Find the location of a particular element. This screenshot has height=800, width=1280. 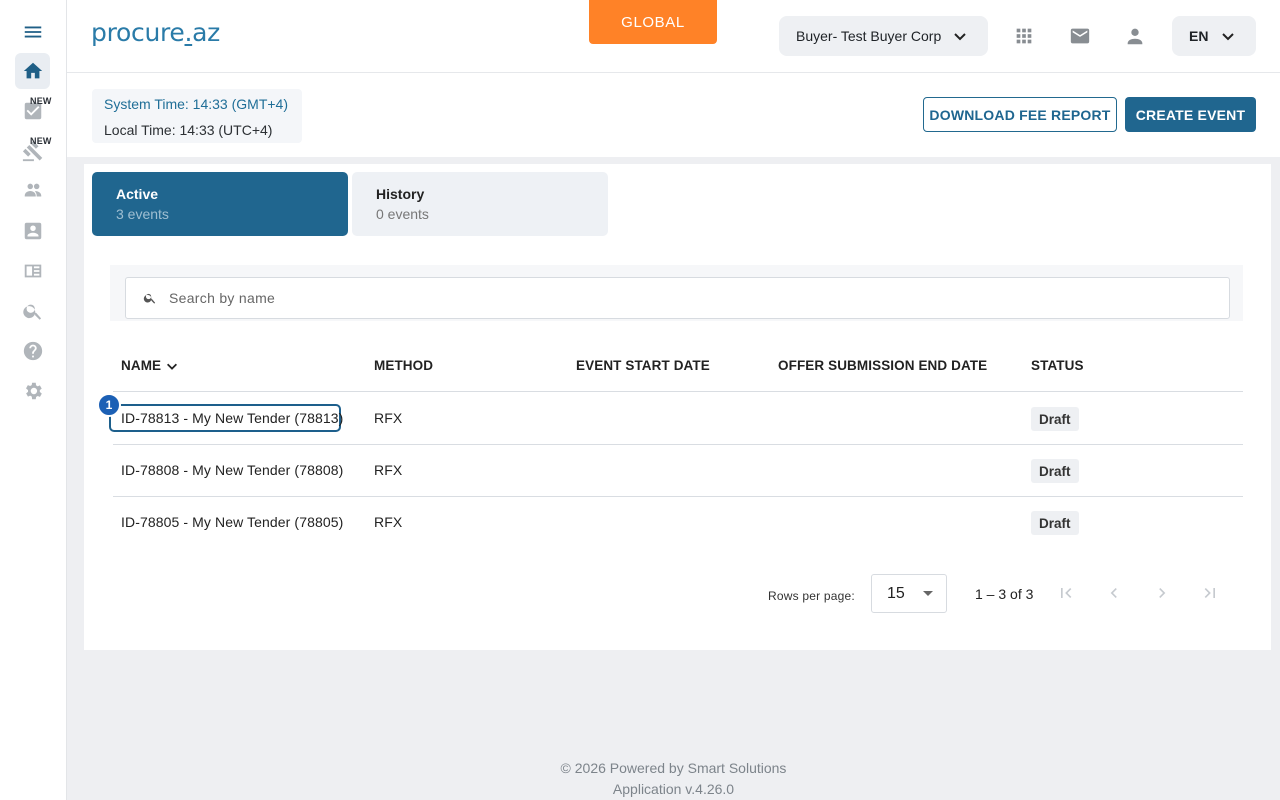

tab-count: 0 events is located at coordinates (402, 214).